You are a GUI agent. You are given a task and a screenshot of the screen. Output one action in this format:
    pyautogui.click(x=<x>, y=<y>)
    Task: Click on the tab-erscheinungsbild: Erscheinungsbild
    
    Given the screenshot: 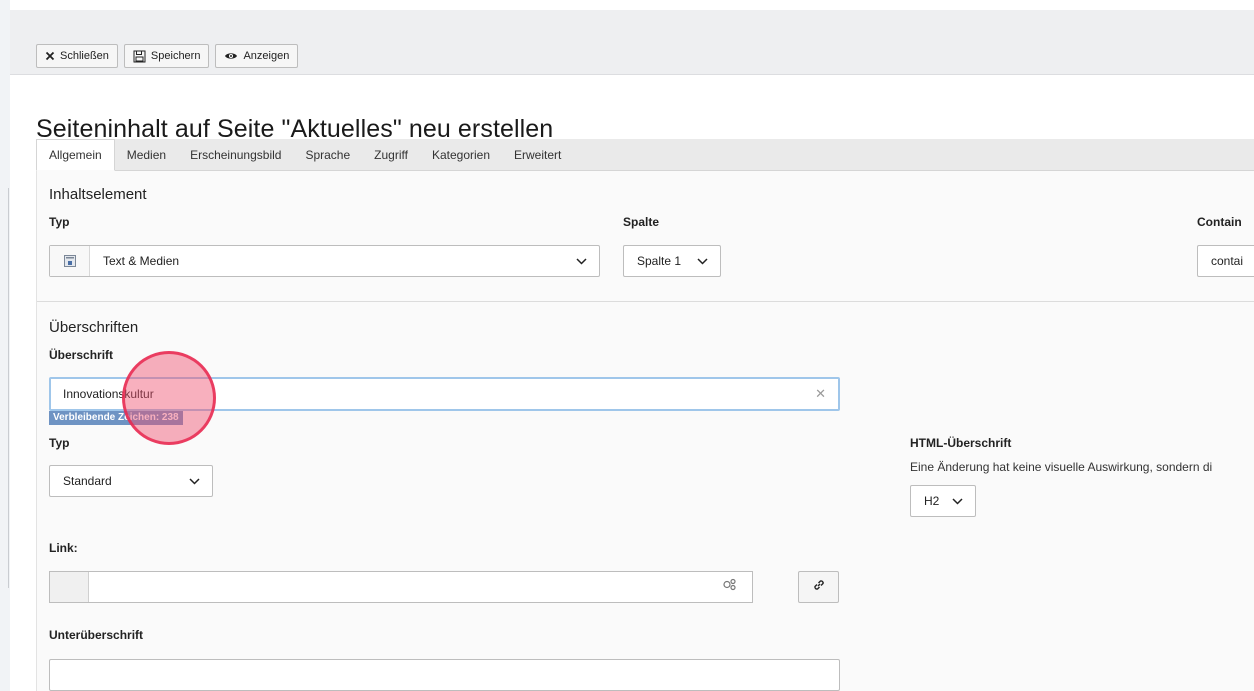 What is the action you would take?
    pyautogui.click(x=235, y=154)
    